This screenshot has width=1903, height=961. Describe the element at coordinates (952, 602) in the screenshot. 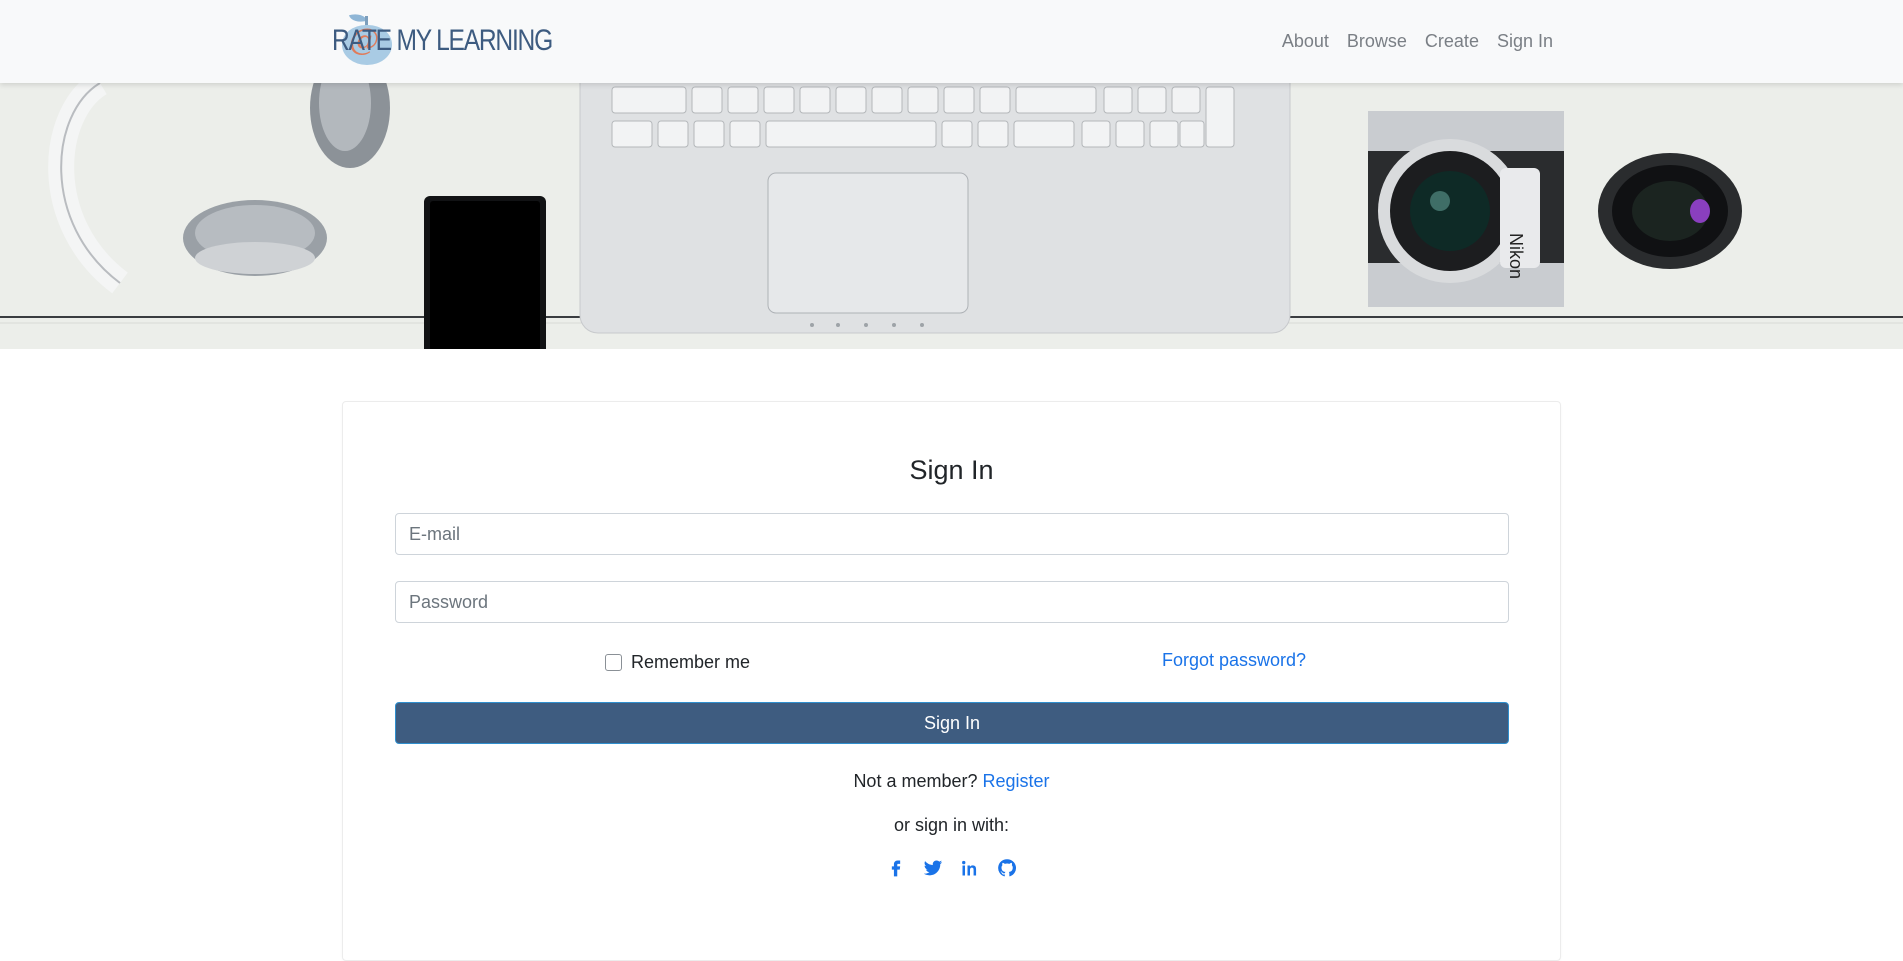

I see `password-field` at that location.